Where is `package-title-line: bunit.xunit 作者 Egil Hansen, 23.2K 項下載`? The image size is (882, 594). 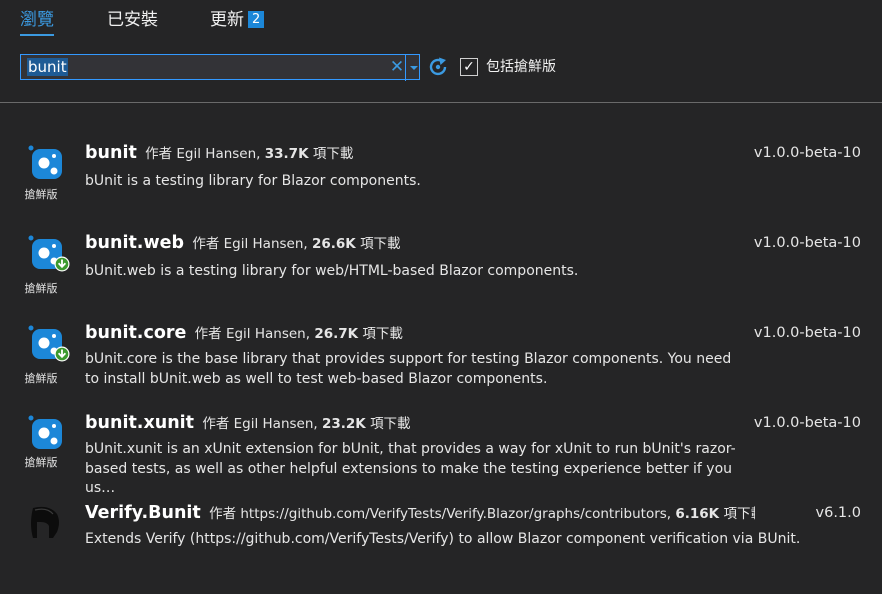 package-title-line: bunit.xunit 作者 Egil Hansen, 23.2K 項下載 is located at coordinates (420, 422).